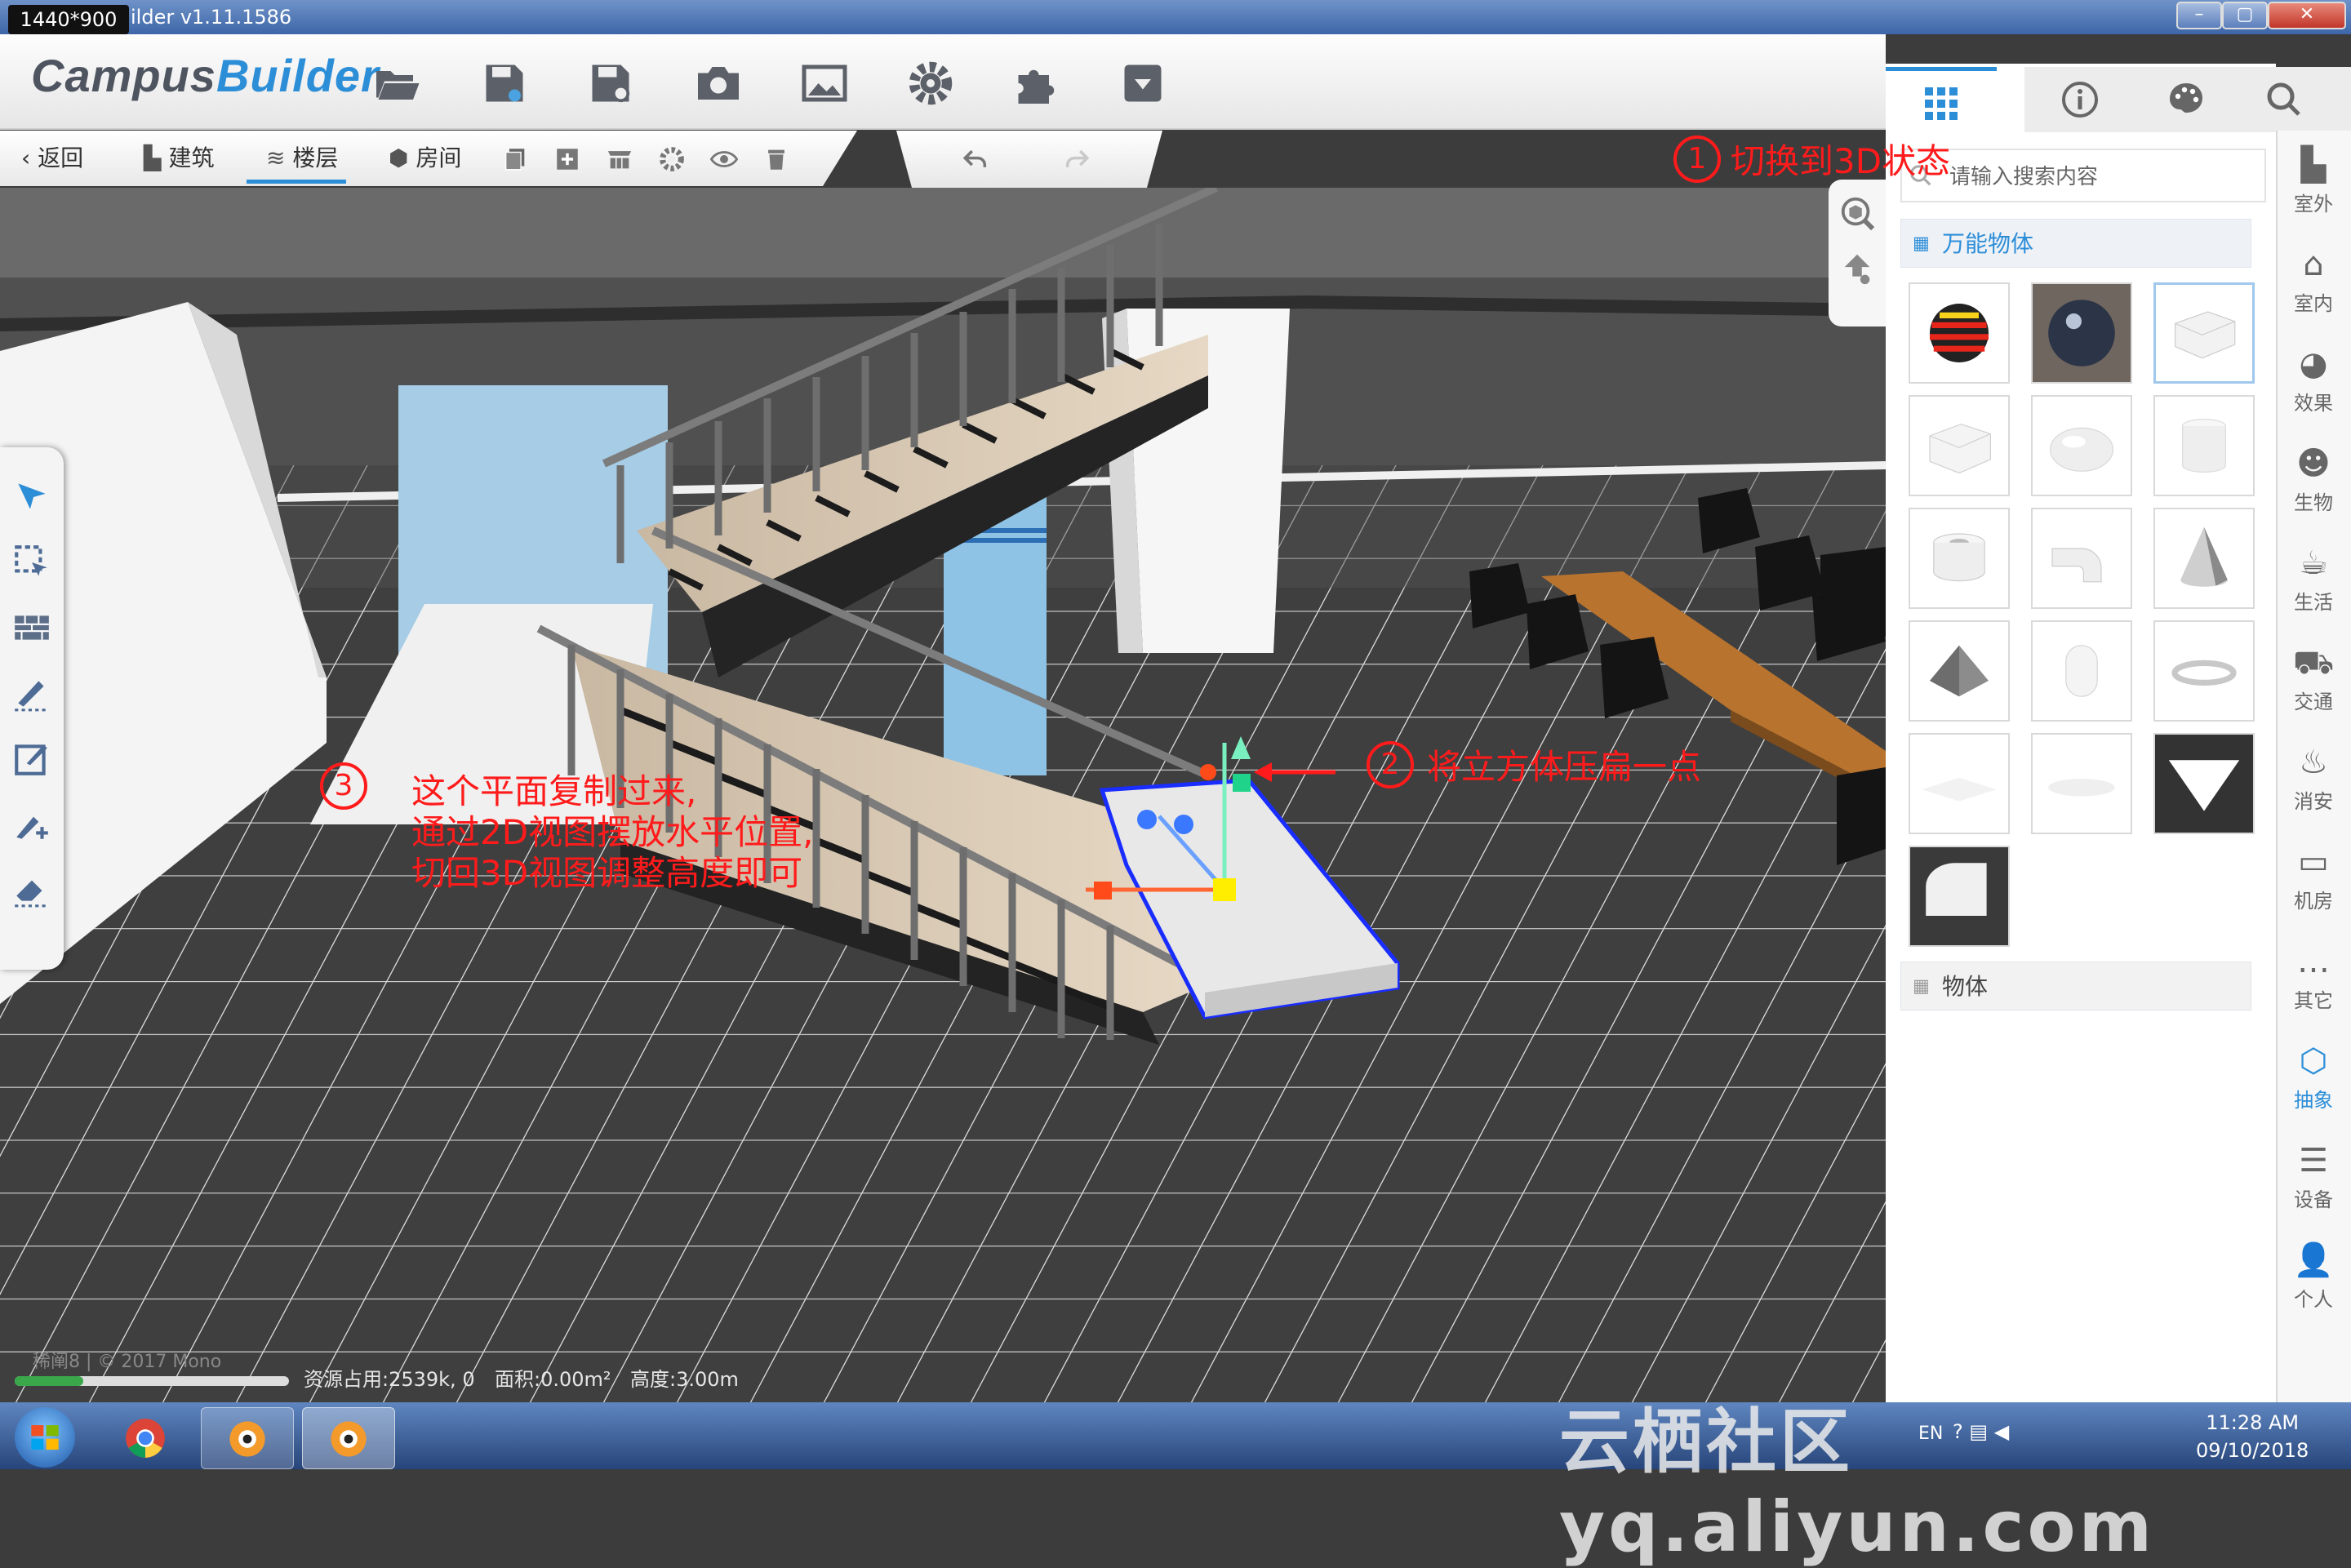  What do you see at coordinates (930, 84) in the screenshot?
I see `gear-icon` at bounding box center [930, 84].